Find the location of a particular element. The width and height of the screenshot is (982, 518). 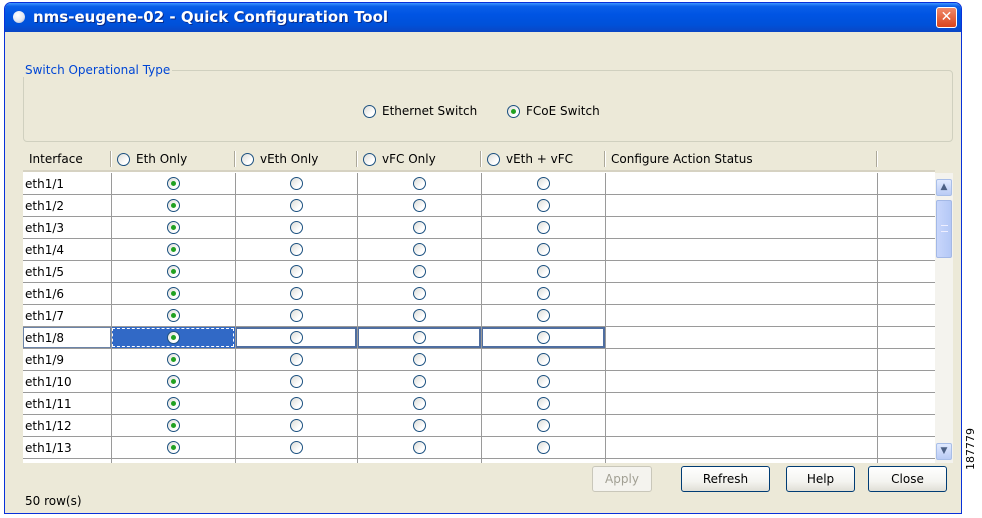

column-header-eth-only: Eth Only is located at coordinates (173, 159).